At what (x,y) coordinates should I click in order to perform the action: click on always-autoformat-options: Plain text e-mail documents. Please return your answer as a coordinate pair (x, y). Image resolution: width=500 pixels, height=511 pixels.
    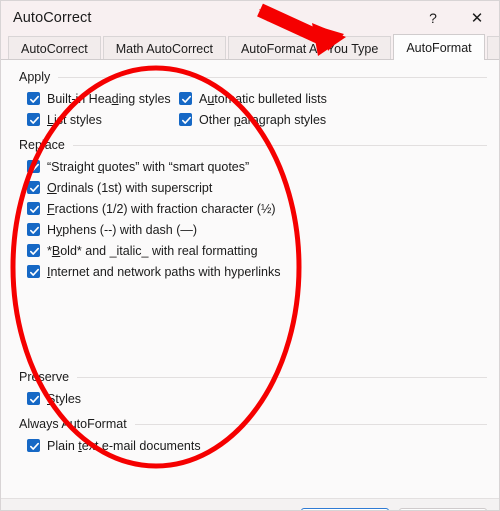
    Looking at the image, I should click on (257, 445).